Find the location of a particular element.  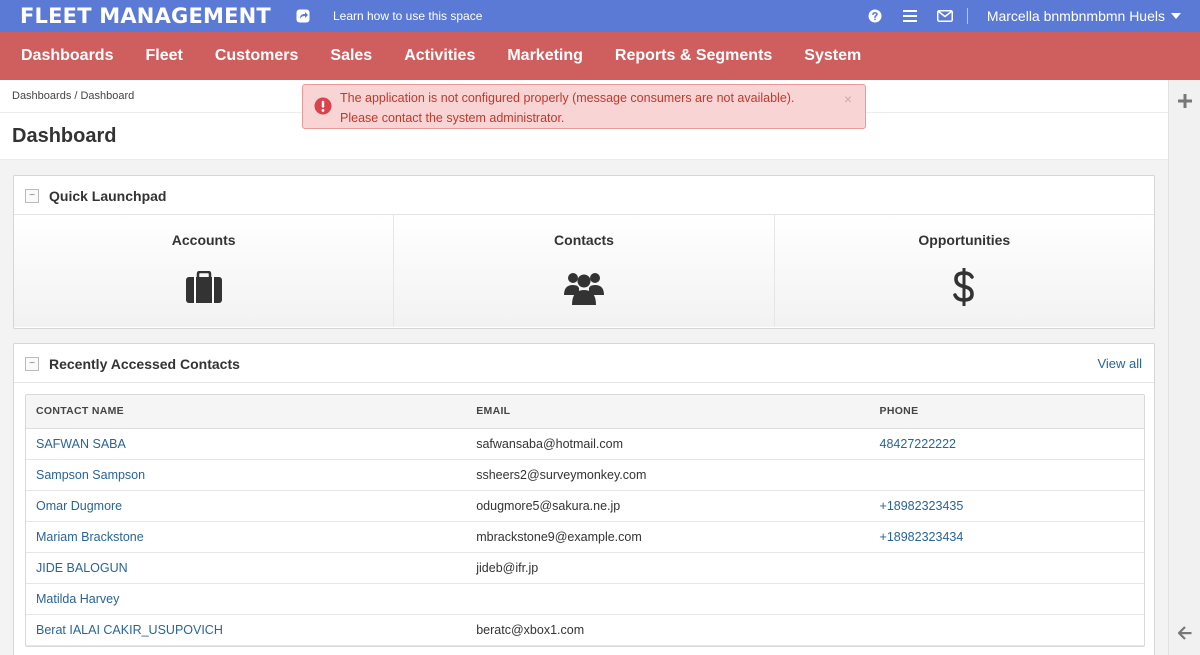

plus-icon is located at coordinates (1185, 101).